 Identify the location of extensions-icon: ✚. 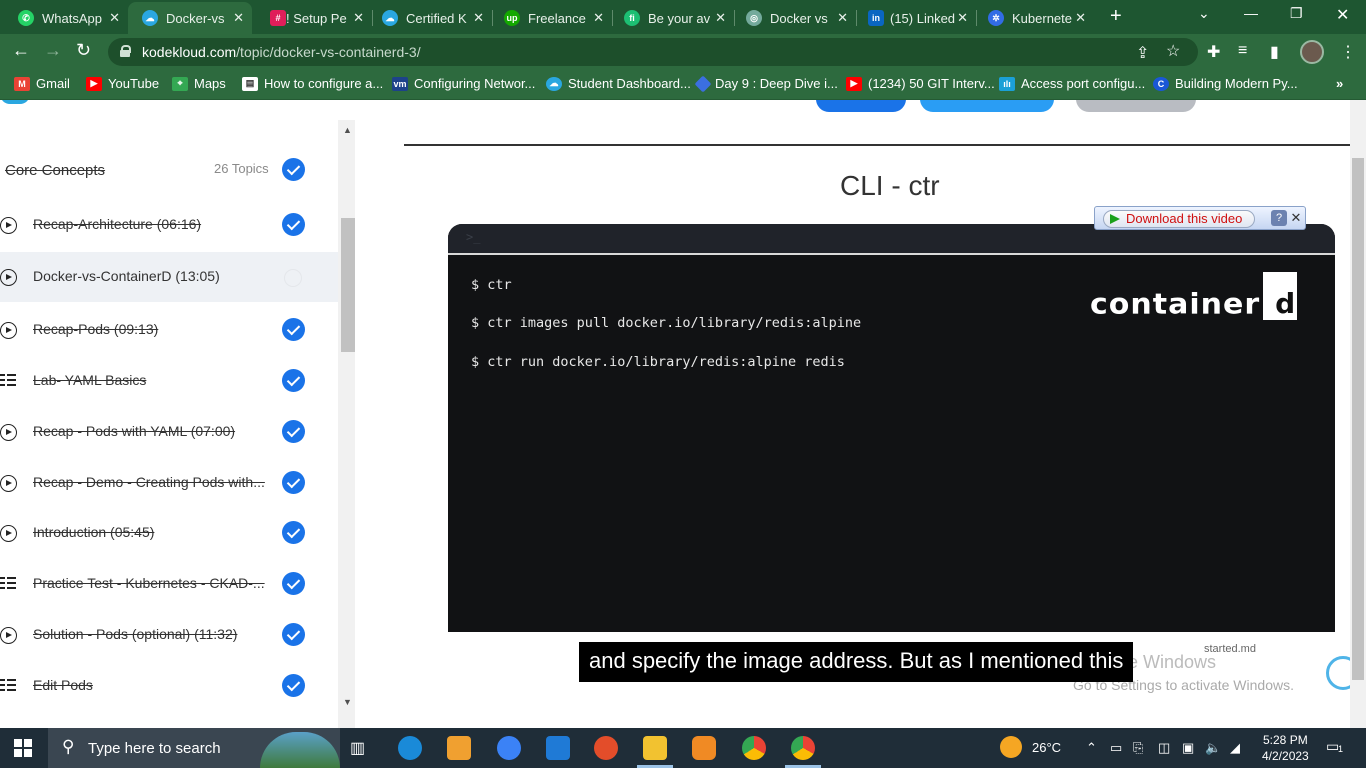
(1213, 52).